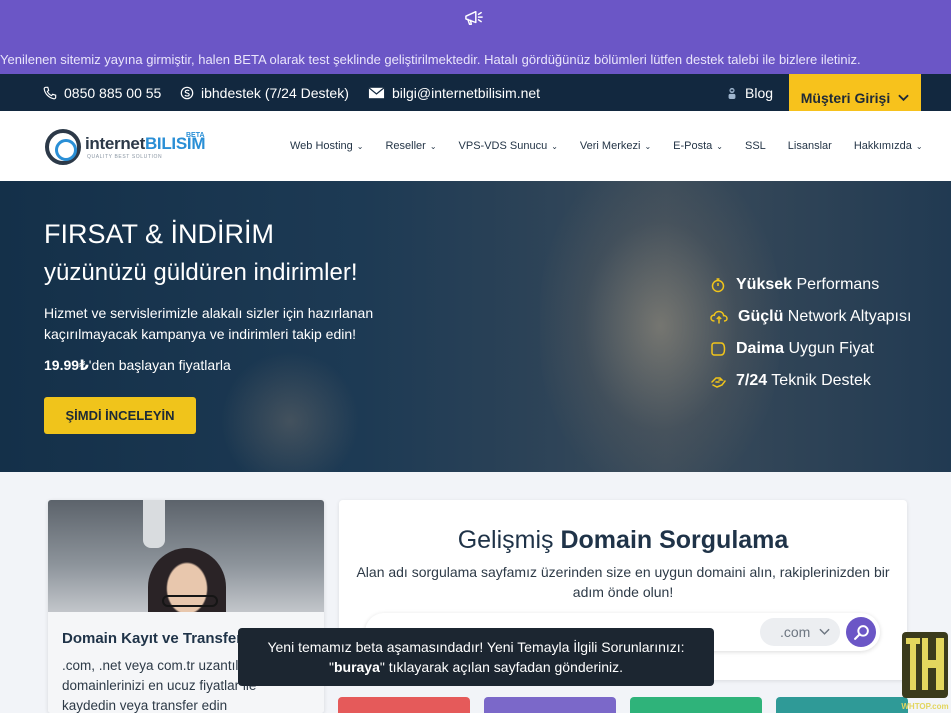  I want to click on feature-label: 7/24 Teknik Destek, so click(803, 381).